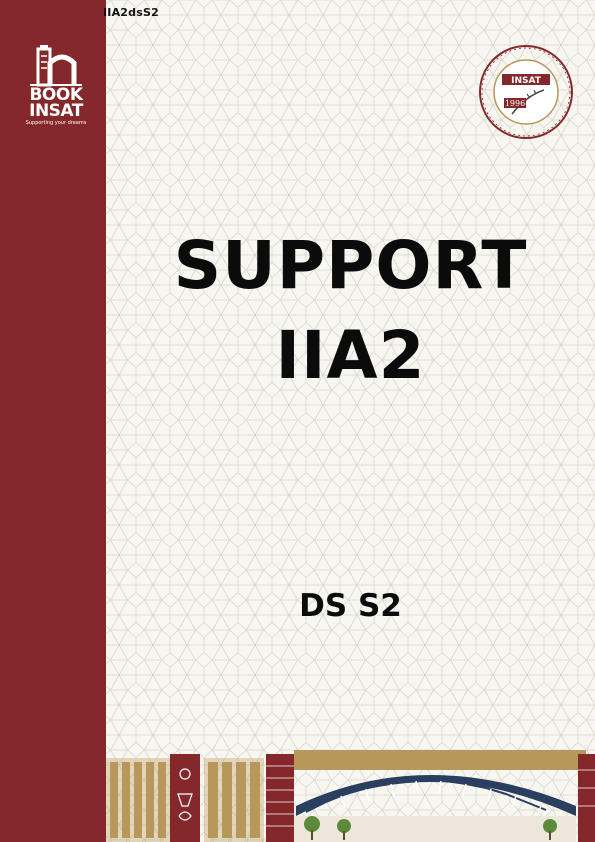 Image resolution: width=595 pixels, height=842 pixels. Describe the element at coordinates (350, 796) in the screenshot. I see `campus-illustration` at that location.